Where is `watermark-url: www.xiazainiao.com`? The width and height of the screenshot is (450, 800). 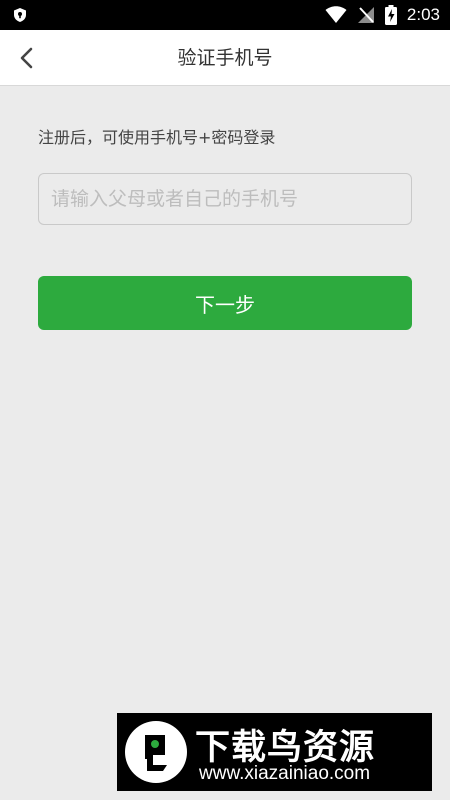 watermark-url: www.xiazainiao.com is located at coordinates (285, 773).